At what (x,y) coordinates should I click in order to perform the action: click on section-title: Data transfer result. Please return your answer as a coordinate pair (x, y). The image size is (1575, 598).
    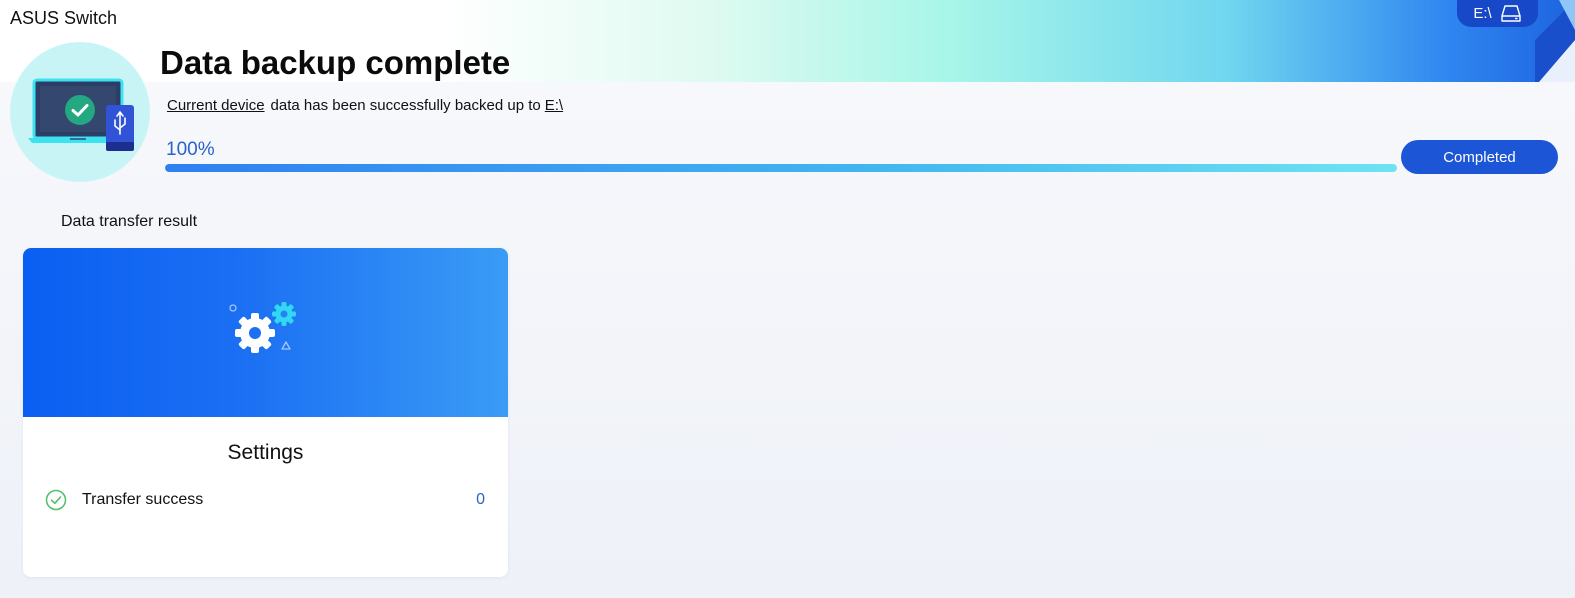
    Looking at the image, I should click on (129, 221).